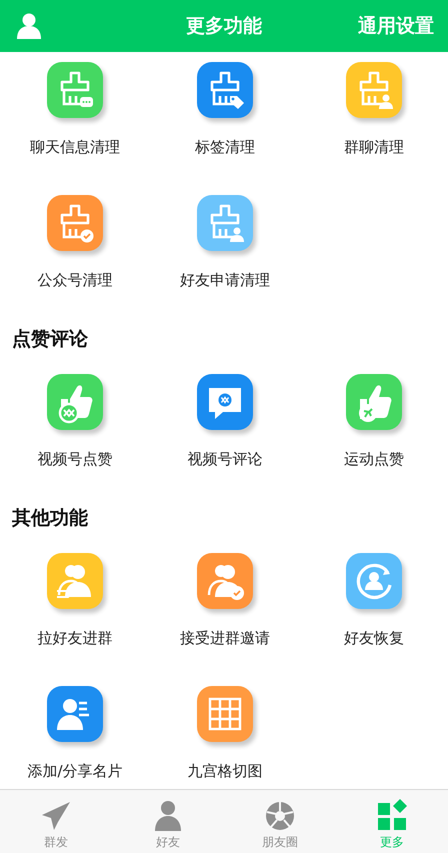 This screenshot has width=448, height=853. I want to click on tab-item: 好友, so click(168, 821).